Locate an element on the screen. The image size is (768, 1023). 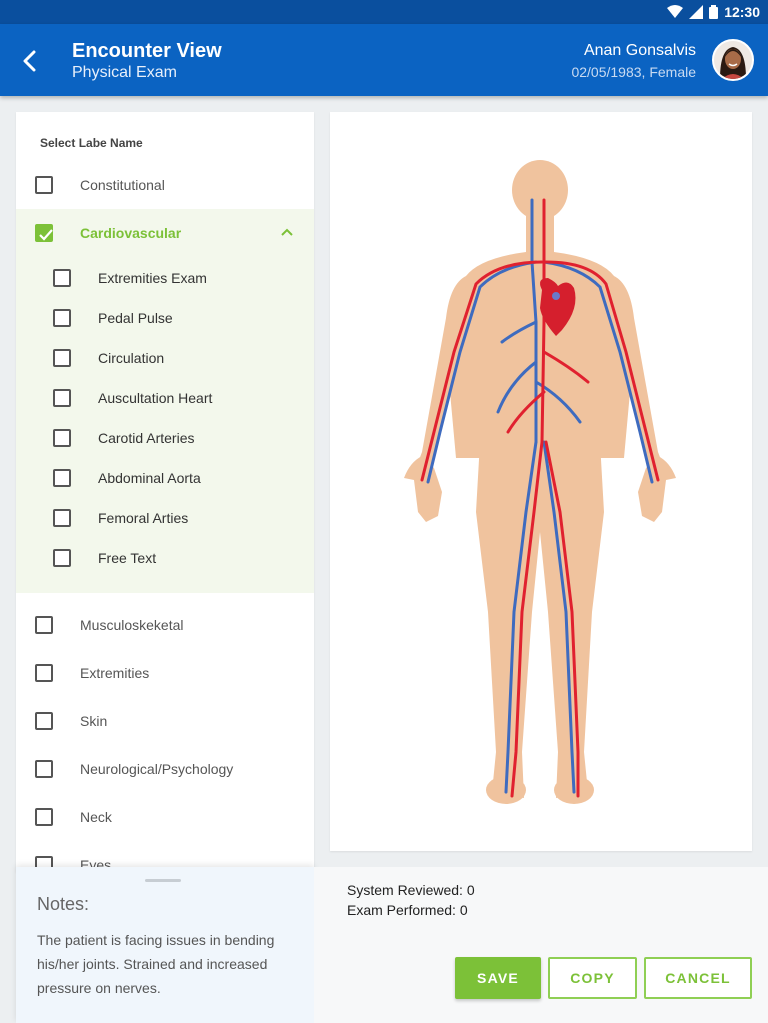
drag-handle is located at coordinates (163, 880).